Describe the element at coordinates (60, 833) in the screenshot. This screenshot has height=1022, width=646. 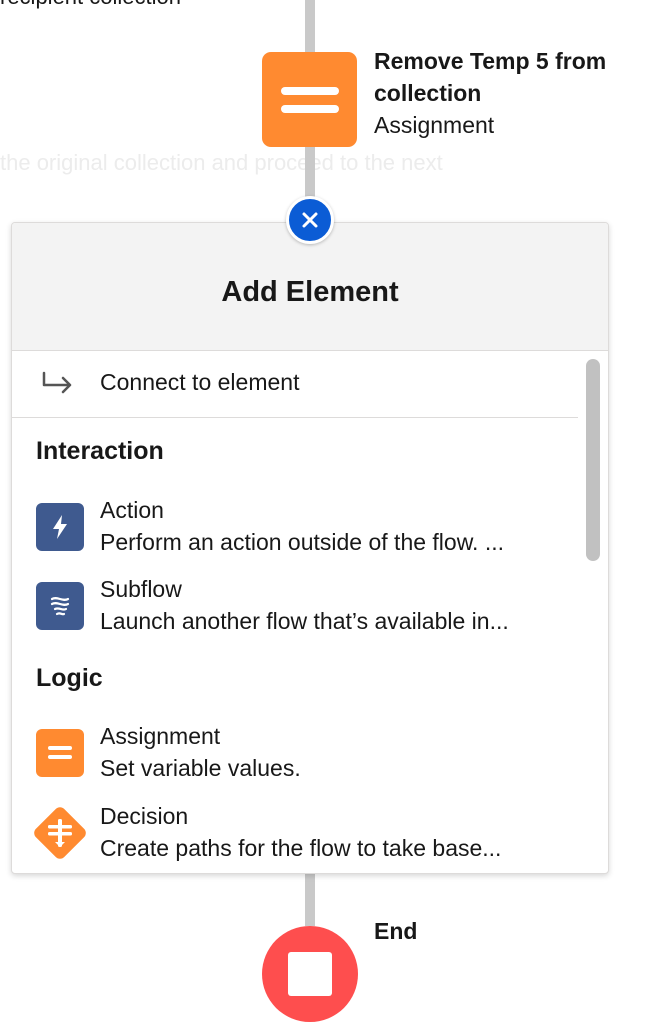
I see `decision-icon` at that location.